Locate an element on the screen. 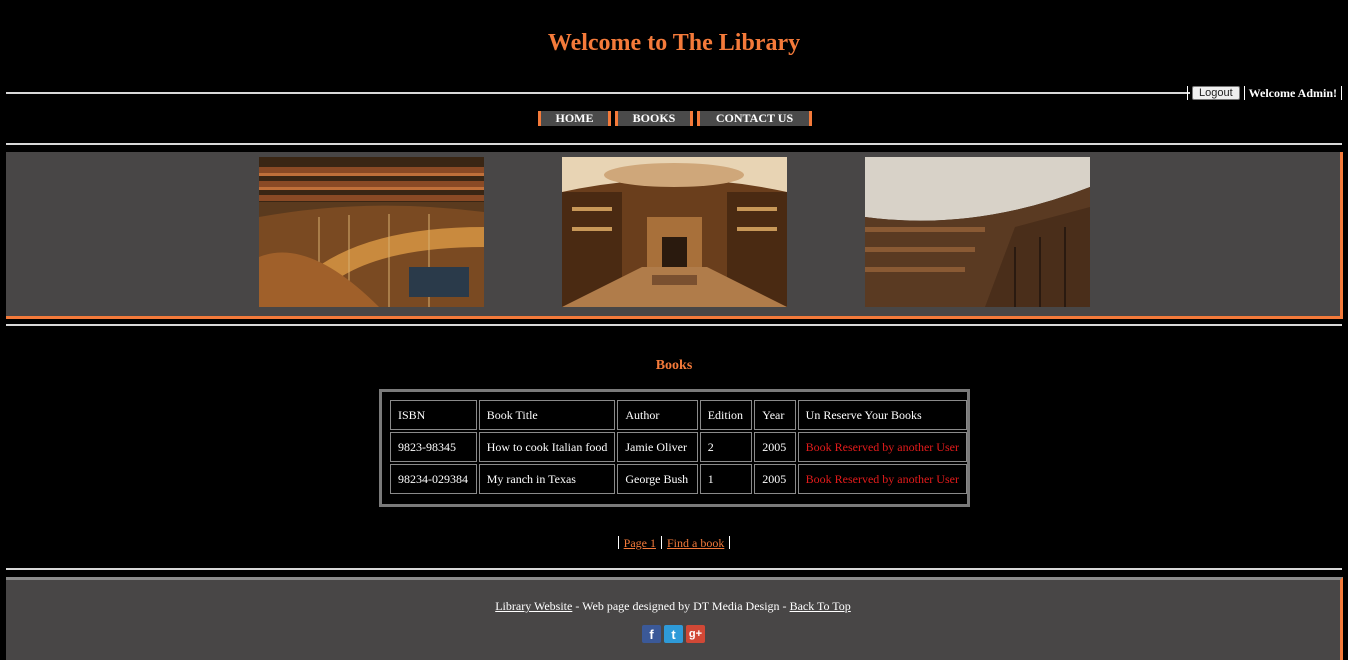 The height and width of the screenshot is (660, 1348). nav-contact-us: CONTACT US is located at coordinates (754, 118).